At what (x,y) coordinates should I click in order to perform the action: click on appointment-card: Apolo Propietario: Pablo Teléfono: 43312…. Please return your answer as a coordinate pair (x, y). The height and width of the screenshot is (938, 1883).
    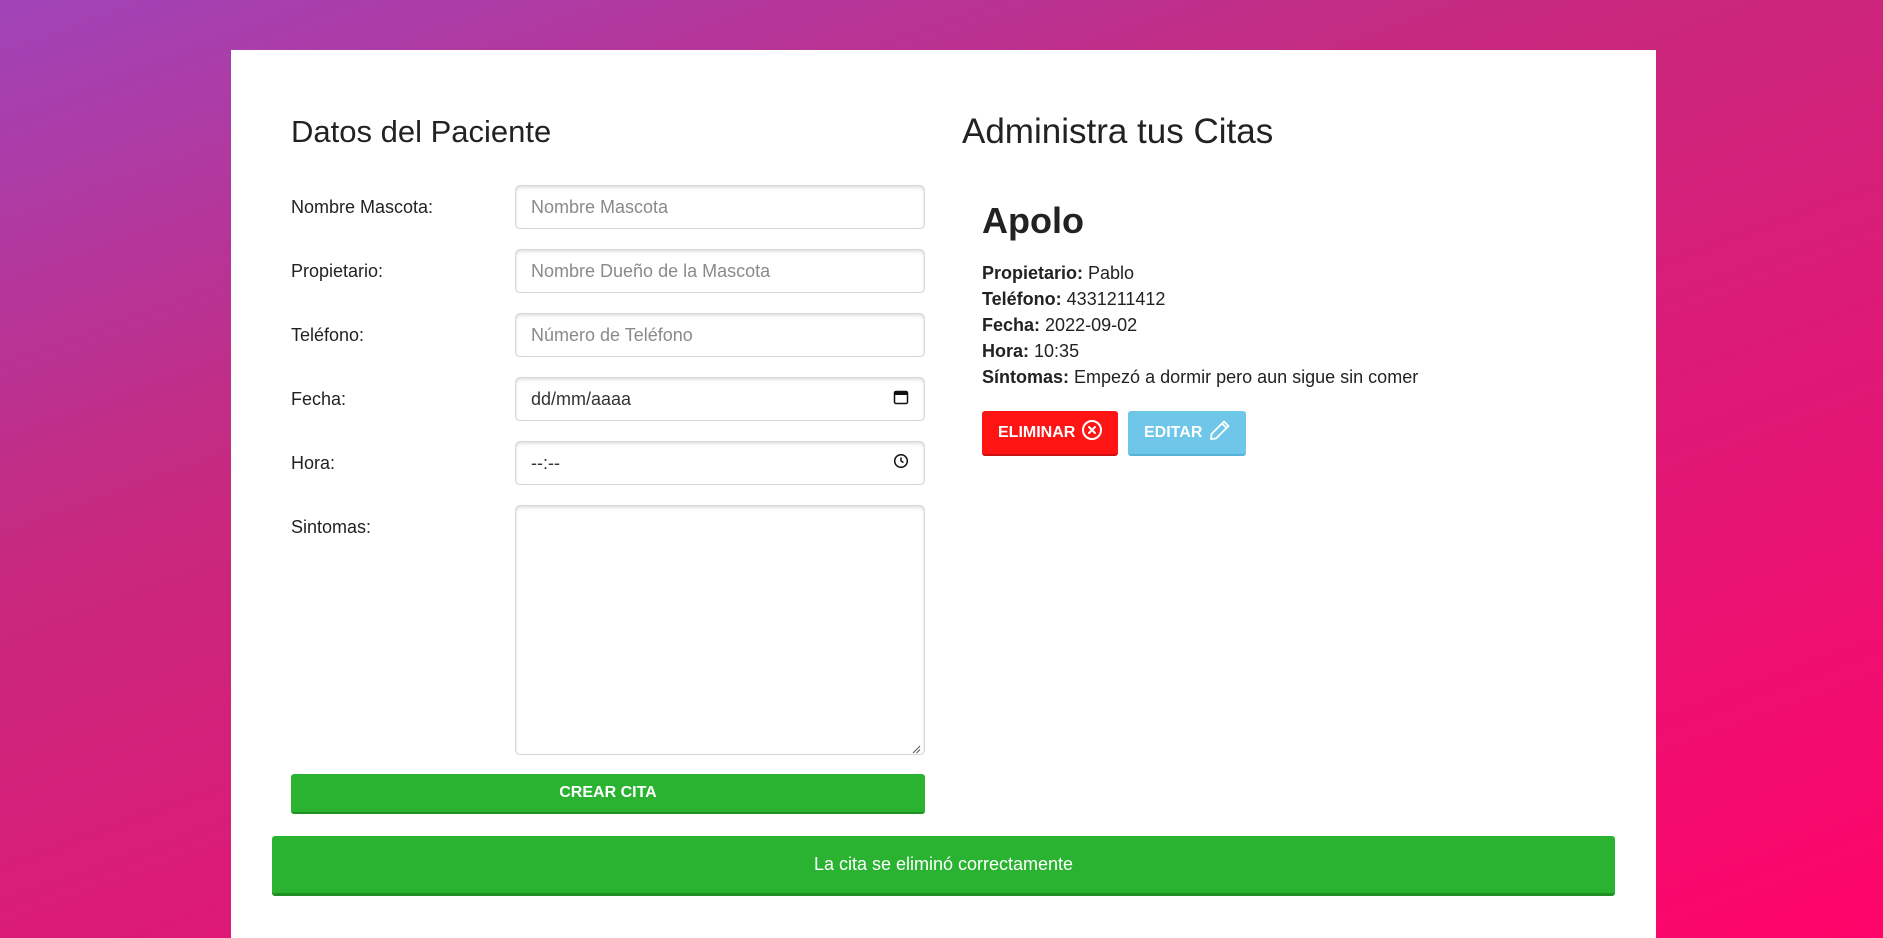
    Looking at the image, I should click on (1282, 295).